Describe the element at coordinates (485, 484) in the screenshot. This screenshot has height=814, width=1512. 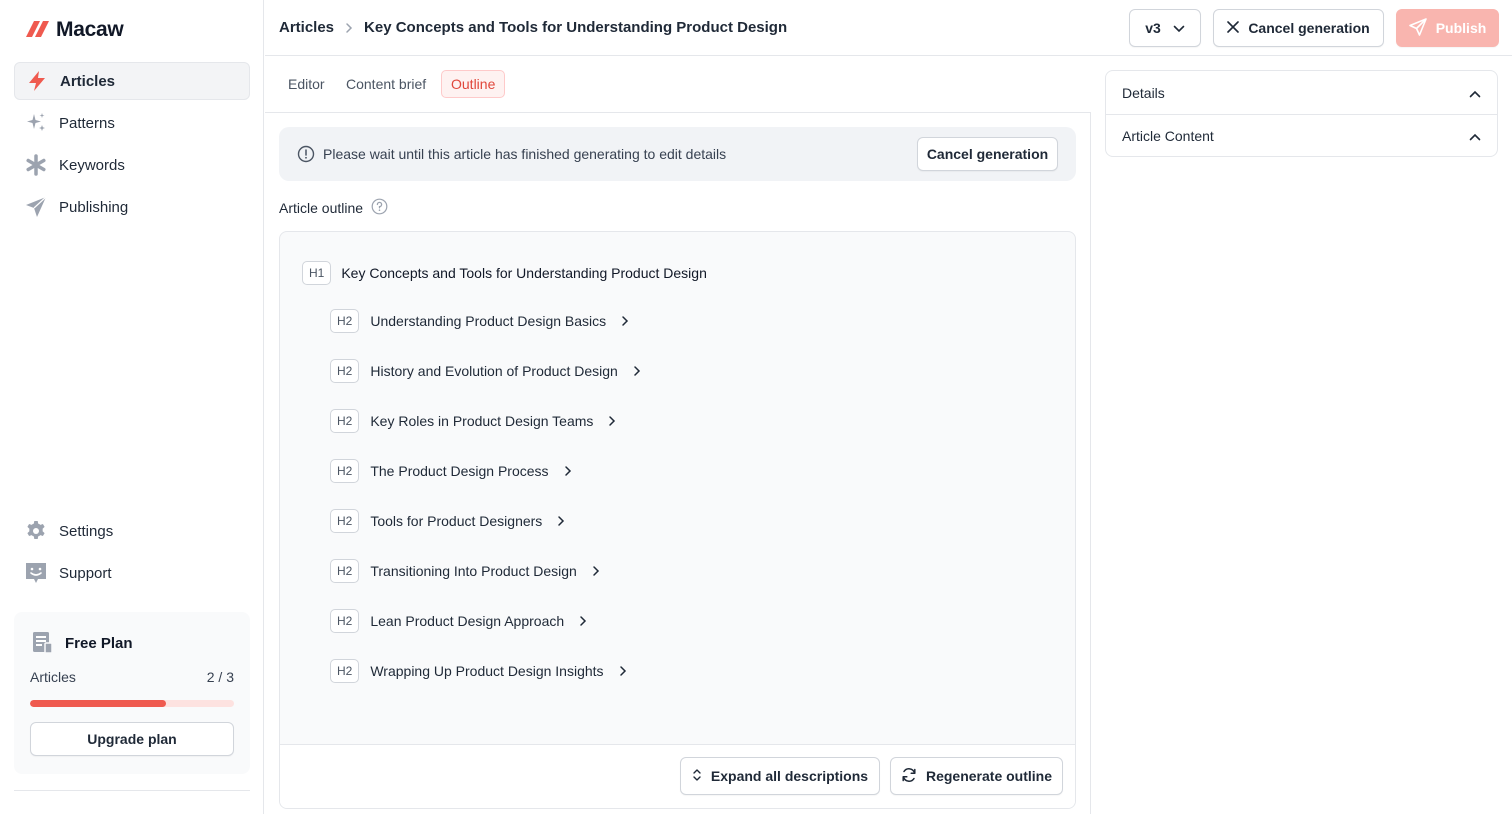
I see `outline-h2-row: H2 The Product Design Process` at that location.